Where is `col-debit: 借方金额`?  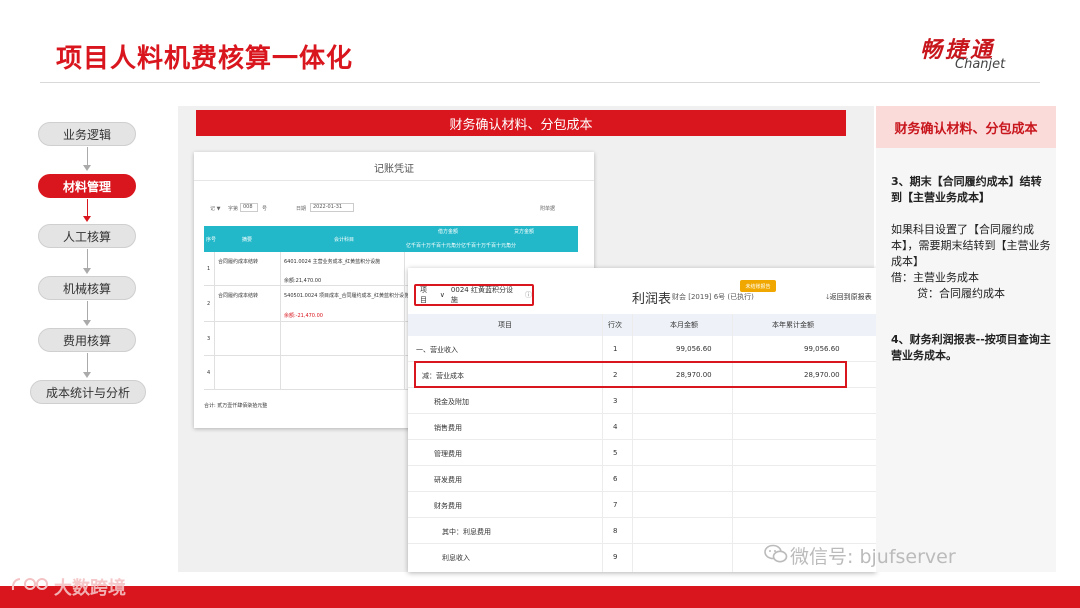 col-debit: 借方金额 is located at coordinates (448, 232).